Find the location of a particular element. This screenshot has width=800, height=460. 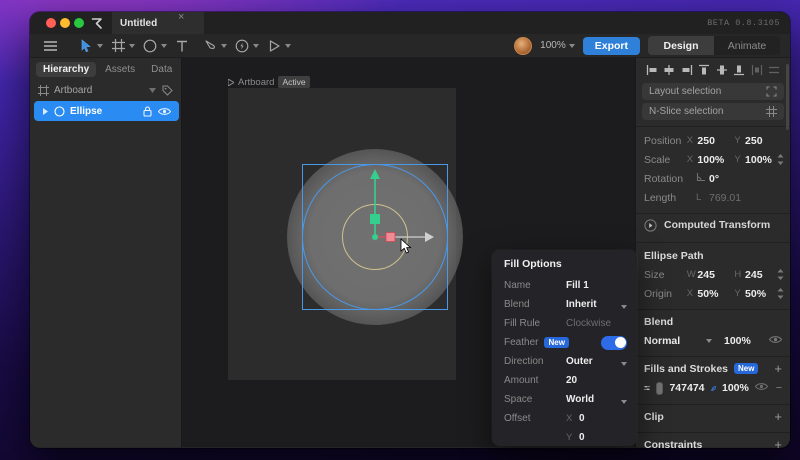

add-fill-button: + is located at coordinates (778, 368).